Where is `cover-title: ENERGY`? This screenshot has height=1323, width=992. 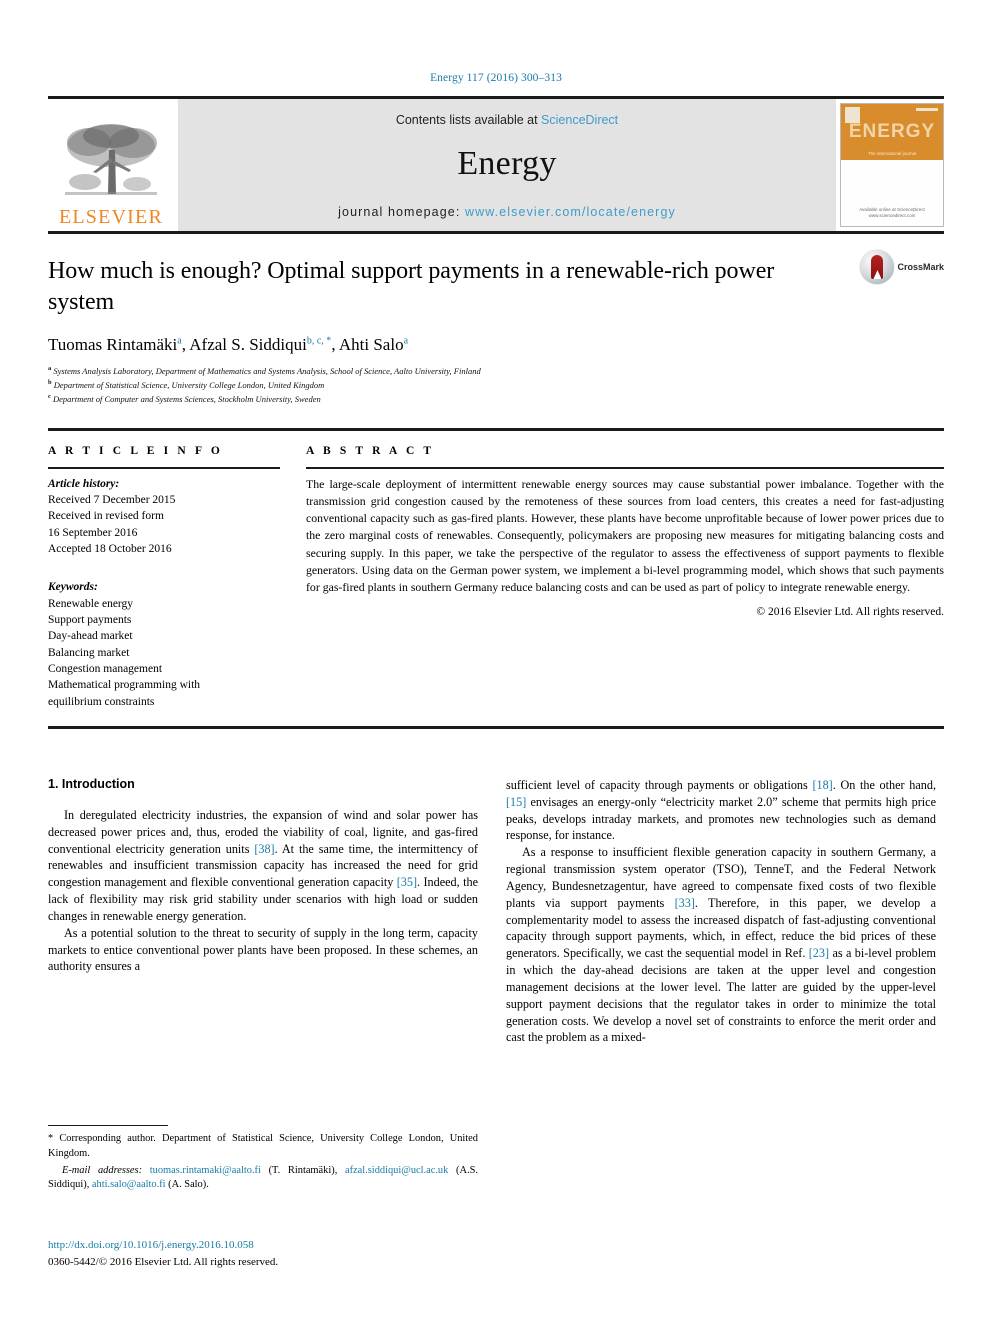 cover-title: ENERGY is located at coordinates (892, 131).